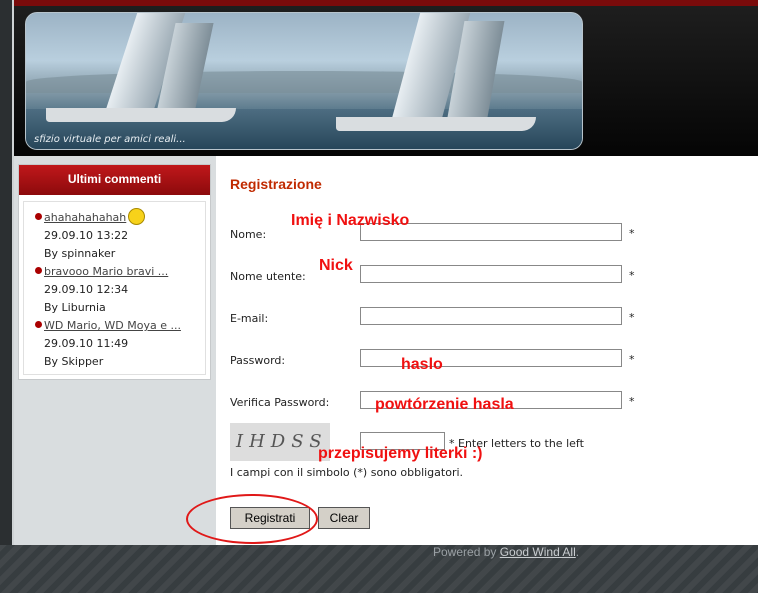  I want to click on comment-date: 29.09.10 12:34, so click(86, 289).